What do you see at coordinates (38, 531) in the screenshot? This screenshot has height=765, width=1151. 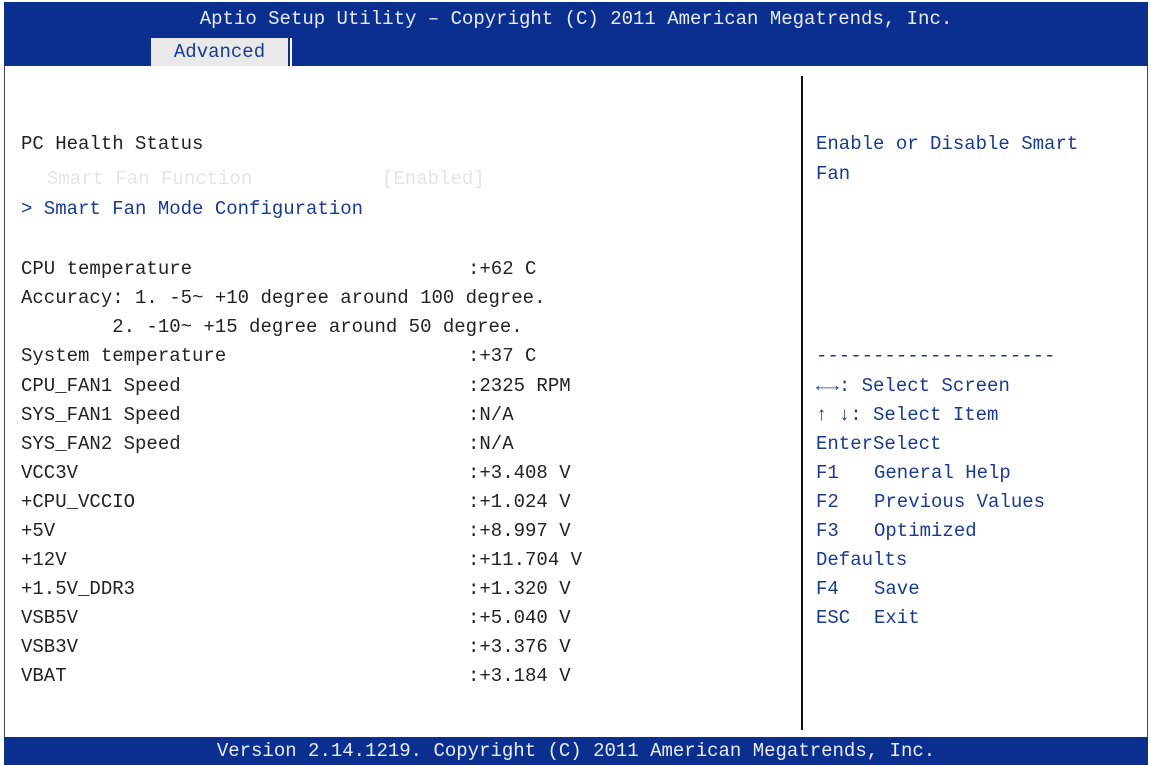 I see `reading-label: +5V` at bounding box center [38, 531].